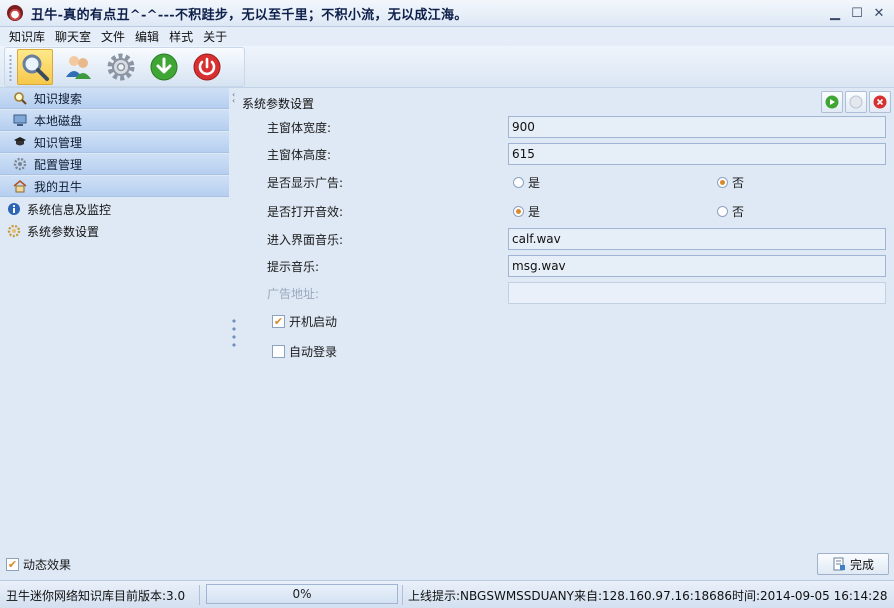 The image size is (894, 608). Describe the element at coordinates (861, 564) in the screenshot. I see `finish-label: 完成` at that location.